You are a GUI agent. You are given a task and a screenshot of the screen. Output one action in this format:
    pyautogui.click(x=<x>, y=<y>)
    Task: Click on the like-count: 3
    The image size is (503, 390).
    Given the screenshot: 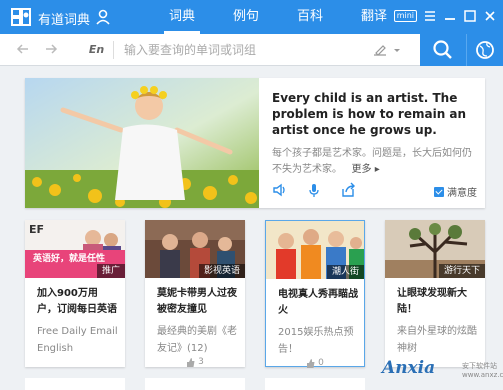 What is the action you would take?
    pyautogui.click(x=195, y=362)
    